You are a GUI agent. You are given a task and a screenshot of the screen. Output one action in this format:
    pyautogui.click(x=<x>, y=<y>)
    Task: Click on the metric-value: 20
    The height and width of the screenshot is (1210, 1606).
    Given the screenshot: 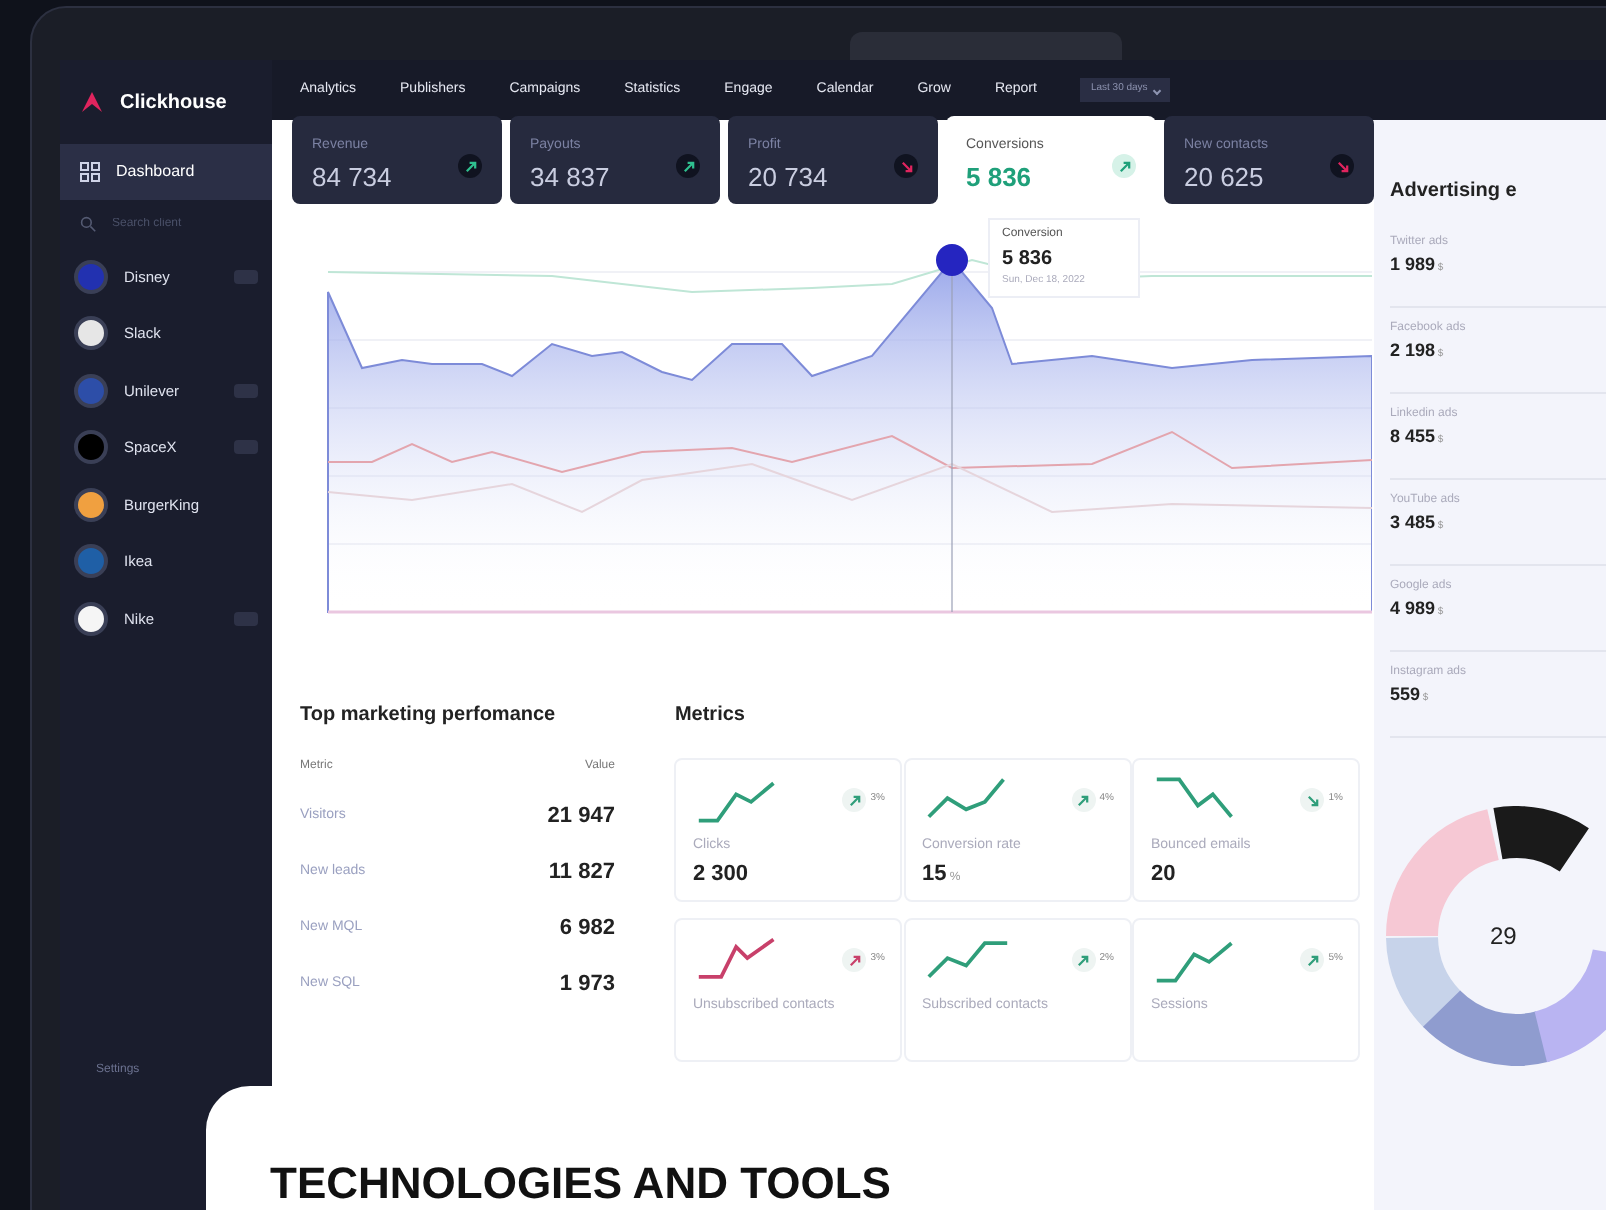 What is the action you would take?
    pyautogui.click(x=1164, y=874)
    